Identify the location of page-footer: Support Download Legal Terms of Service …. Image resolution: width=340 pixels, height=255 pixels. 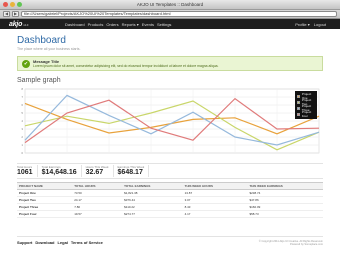
(170, 240).